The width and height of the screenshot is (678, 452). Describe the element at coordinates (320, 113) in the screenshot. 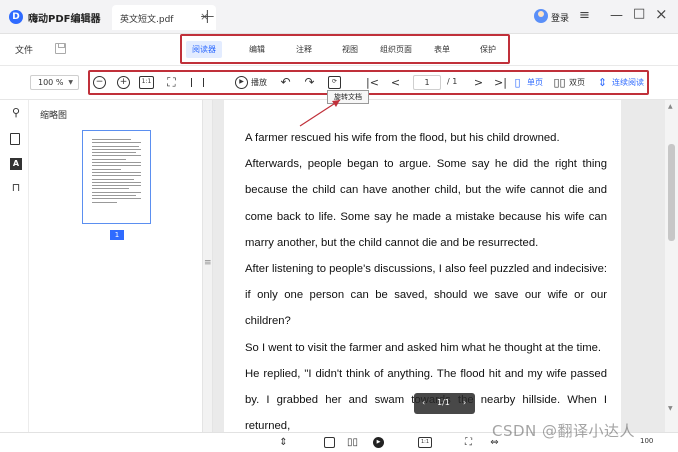

I see `annotation-arrow` at that location.